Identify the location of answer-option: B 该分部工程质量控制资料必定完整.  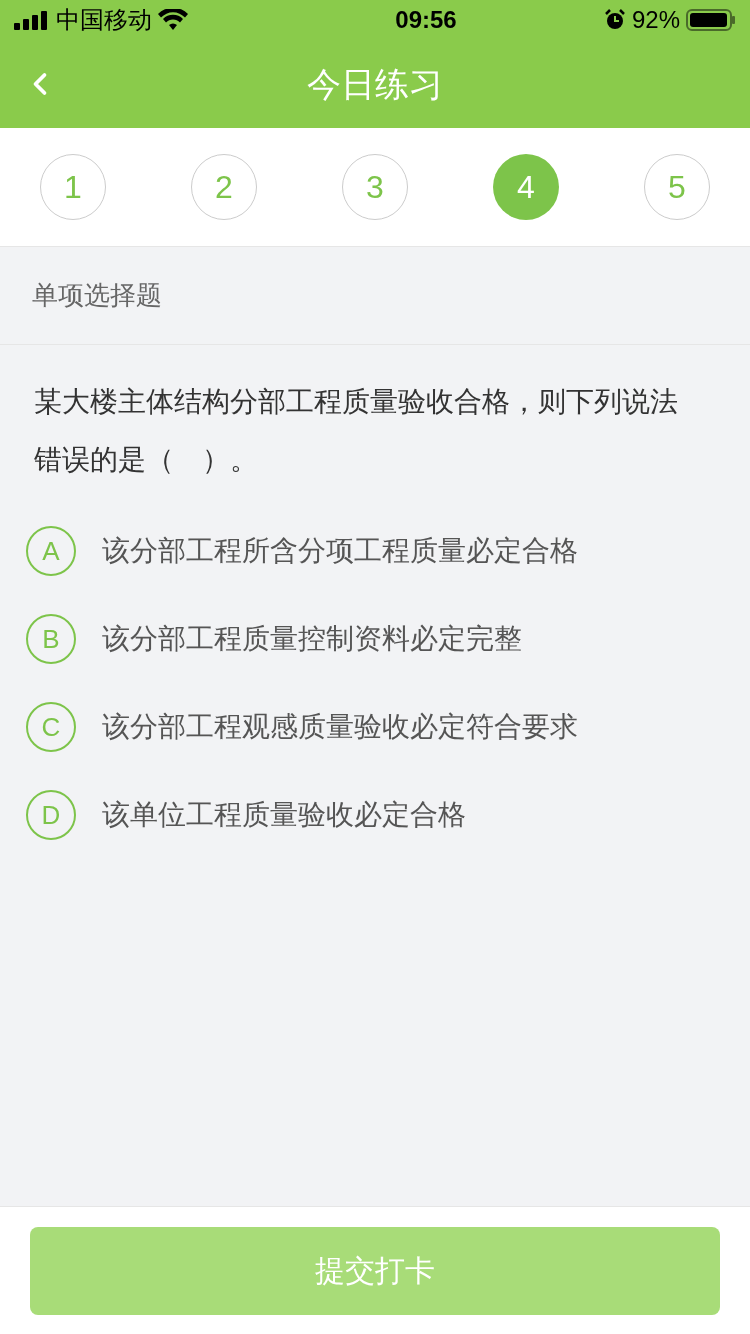
(375, 639).